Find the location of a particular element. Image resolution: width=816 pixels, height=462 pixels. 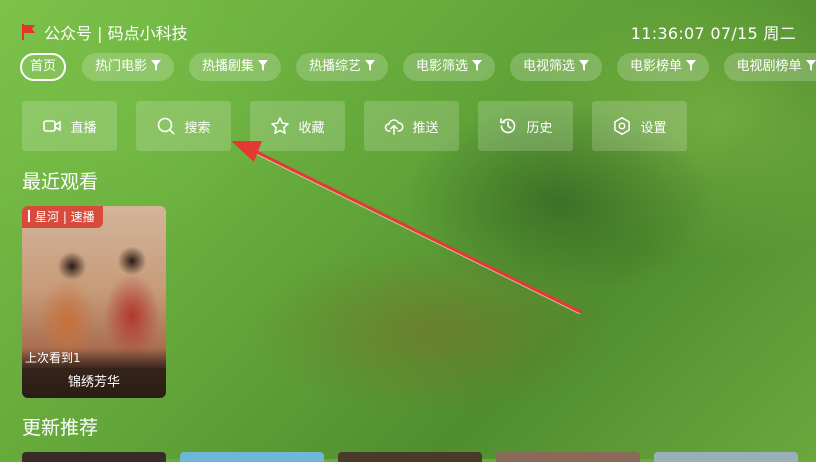

settings-button: 设置 is located at coordinates (639, 126).